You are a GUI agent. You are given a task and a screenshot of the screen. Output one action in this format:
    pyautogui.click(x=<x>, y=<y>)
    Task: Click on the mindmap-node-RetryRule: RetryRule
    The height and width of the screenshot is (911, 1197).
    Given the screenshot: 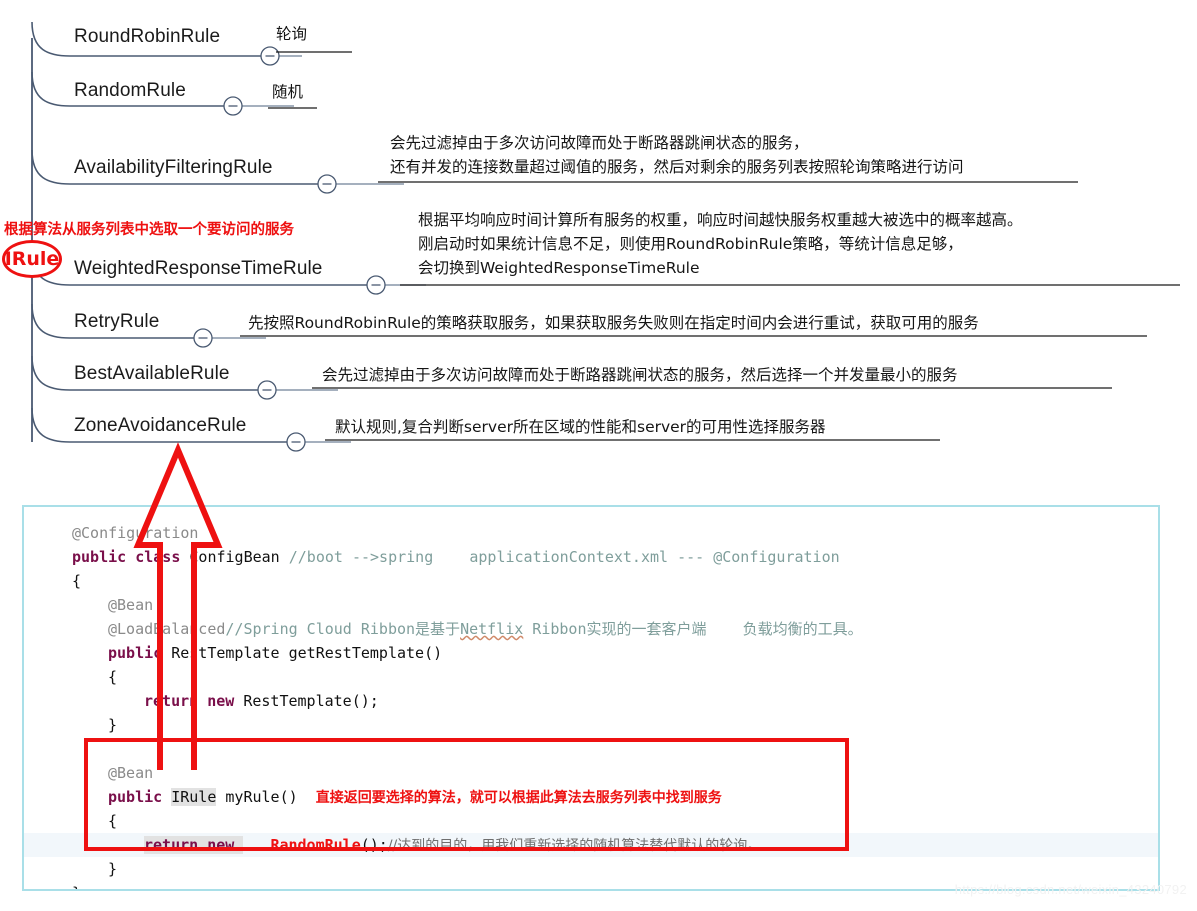 What is the action you would take?
    pyautogui.click(x=116, y=322)
    